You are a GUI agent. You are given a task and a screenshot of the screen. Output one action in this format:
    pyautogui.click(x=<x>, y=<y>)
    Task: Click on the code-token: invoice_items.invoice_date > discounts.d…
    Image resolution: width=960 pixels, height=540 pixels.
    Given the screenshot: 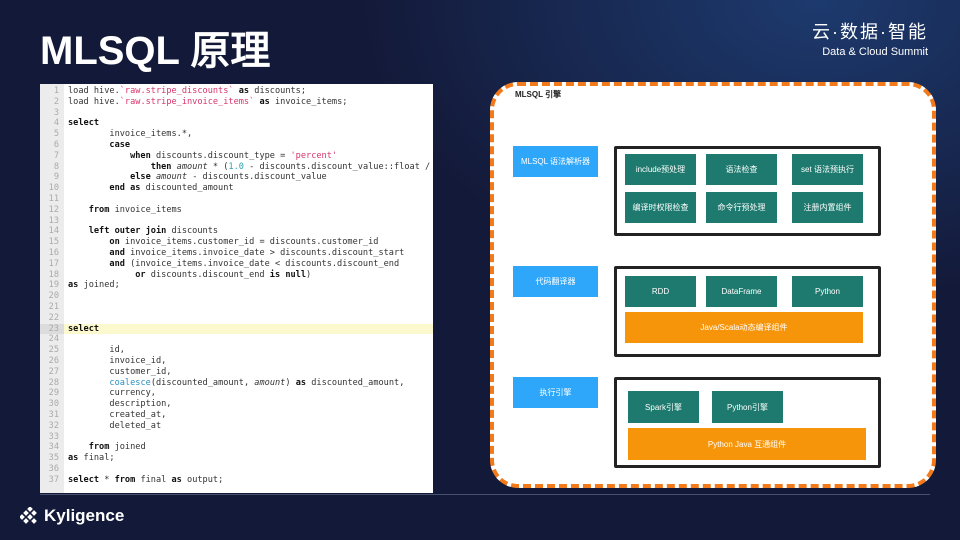 What is the action you would take?
    pyautogui.click(x=264, y=252)
    